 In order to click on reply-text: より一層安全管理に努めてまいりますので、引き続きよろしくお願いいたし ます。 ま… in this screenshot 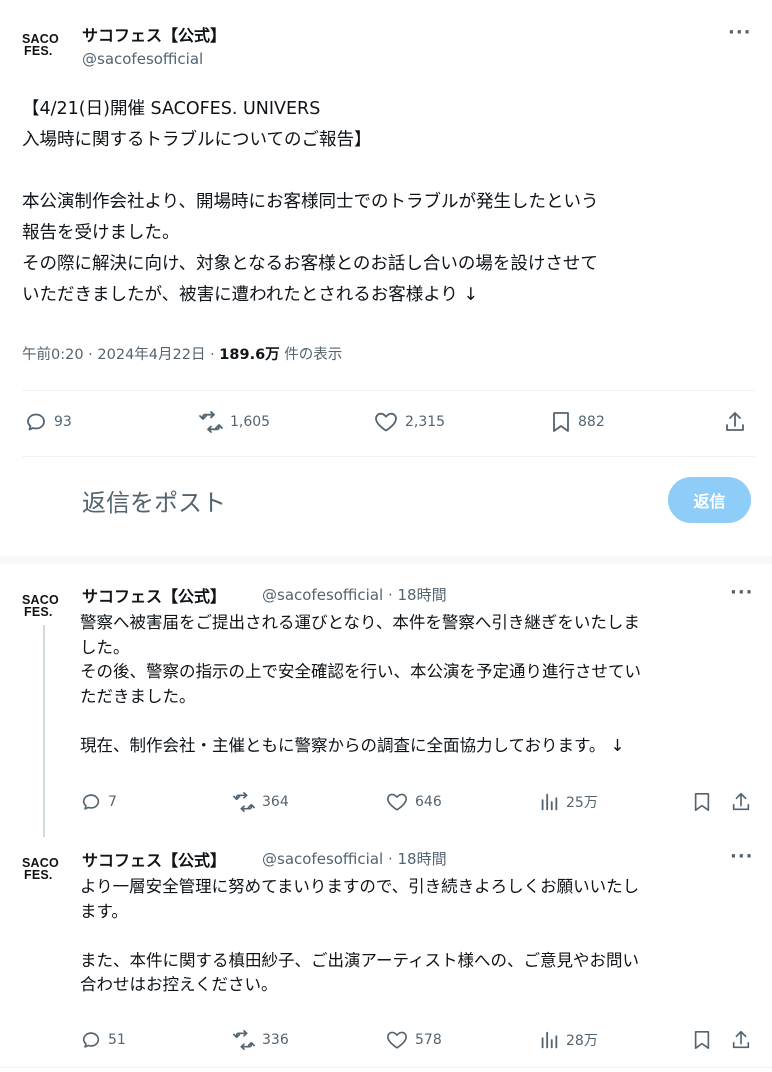, I will do `click(415, 936)`.